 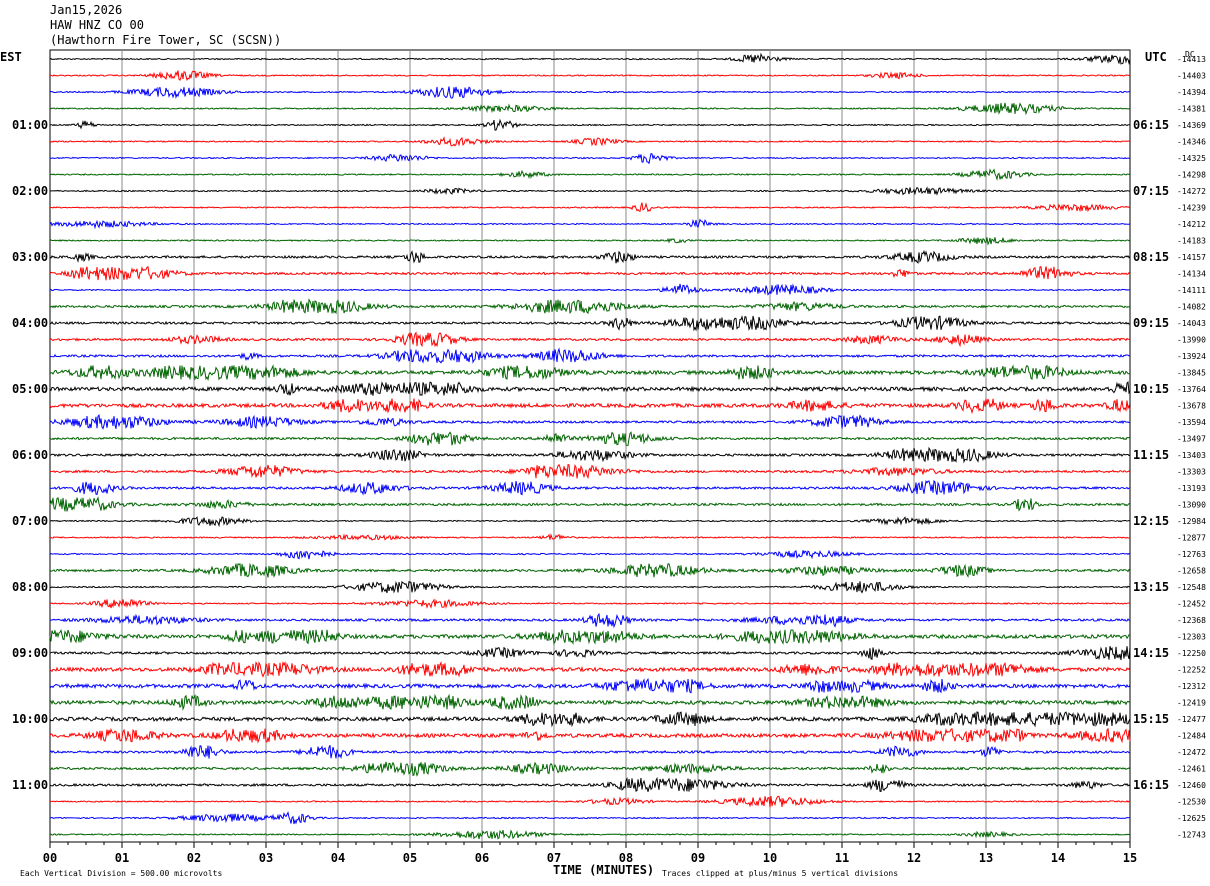 What do you see at coordinates (698, 858) in the screenshot?
I see `x-tick-label: 09` at bounding box center [698, 858].